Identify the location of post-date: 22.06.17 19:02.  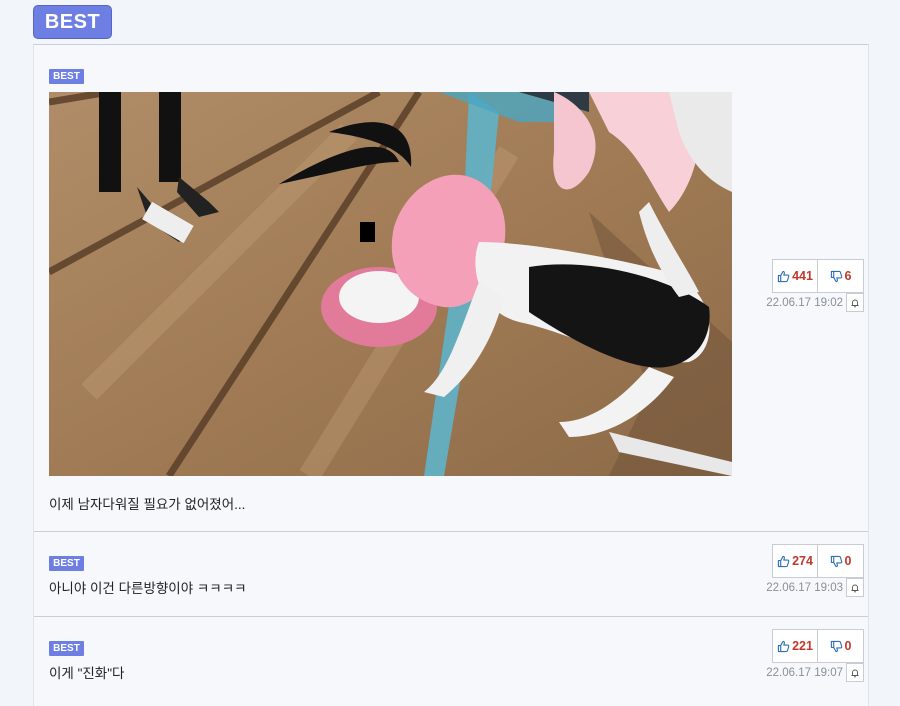
(804, 302).